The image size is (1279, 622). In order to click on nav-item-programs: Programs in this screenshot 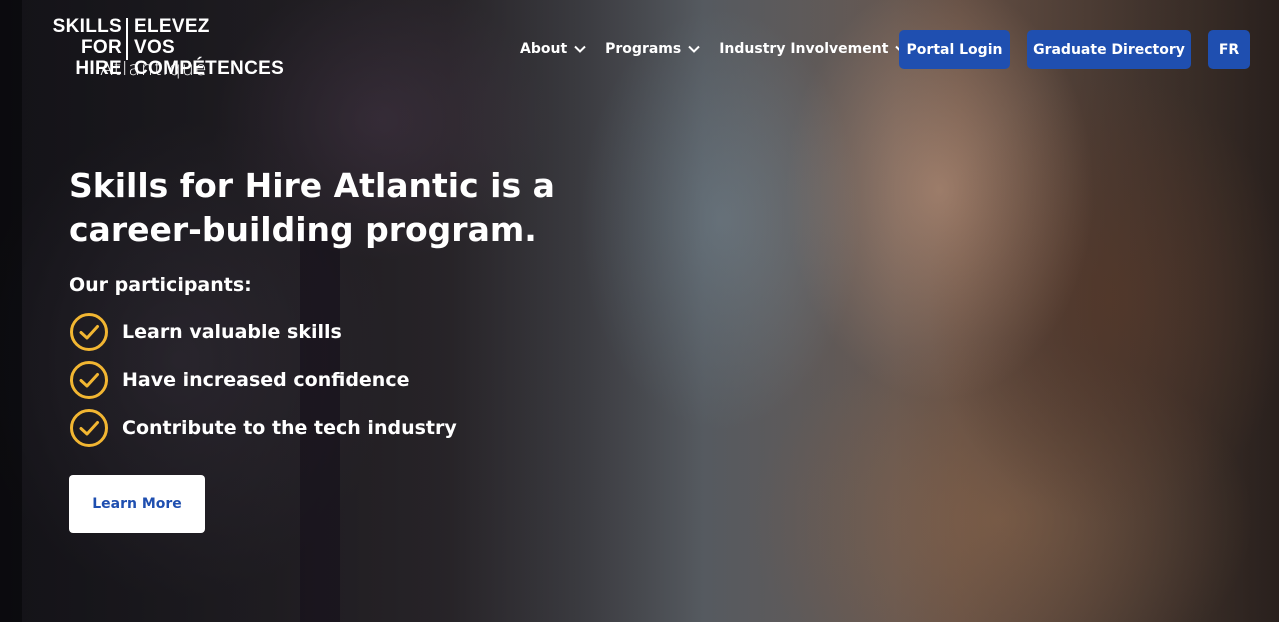, I will do `click(653, 49)`.